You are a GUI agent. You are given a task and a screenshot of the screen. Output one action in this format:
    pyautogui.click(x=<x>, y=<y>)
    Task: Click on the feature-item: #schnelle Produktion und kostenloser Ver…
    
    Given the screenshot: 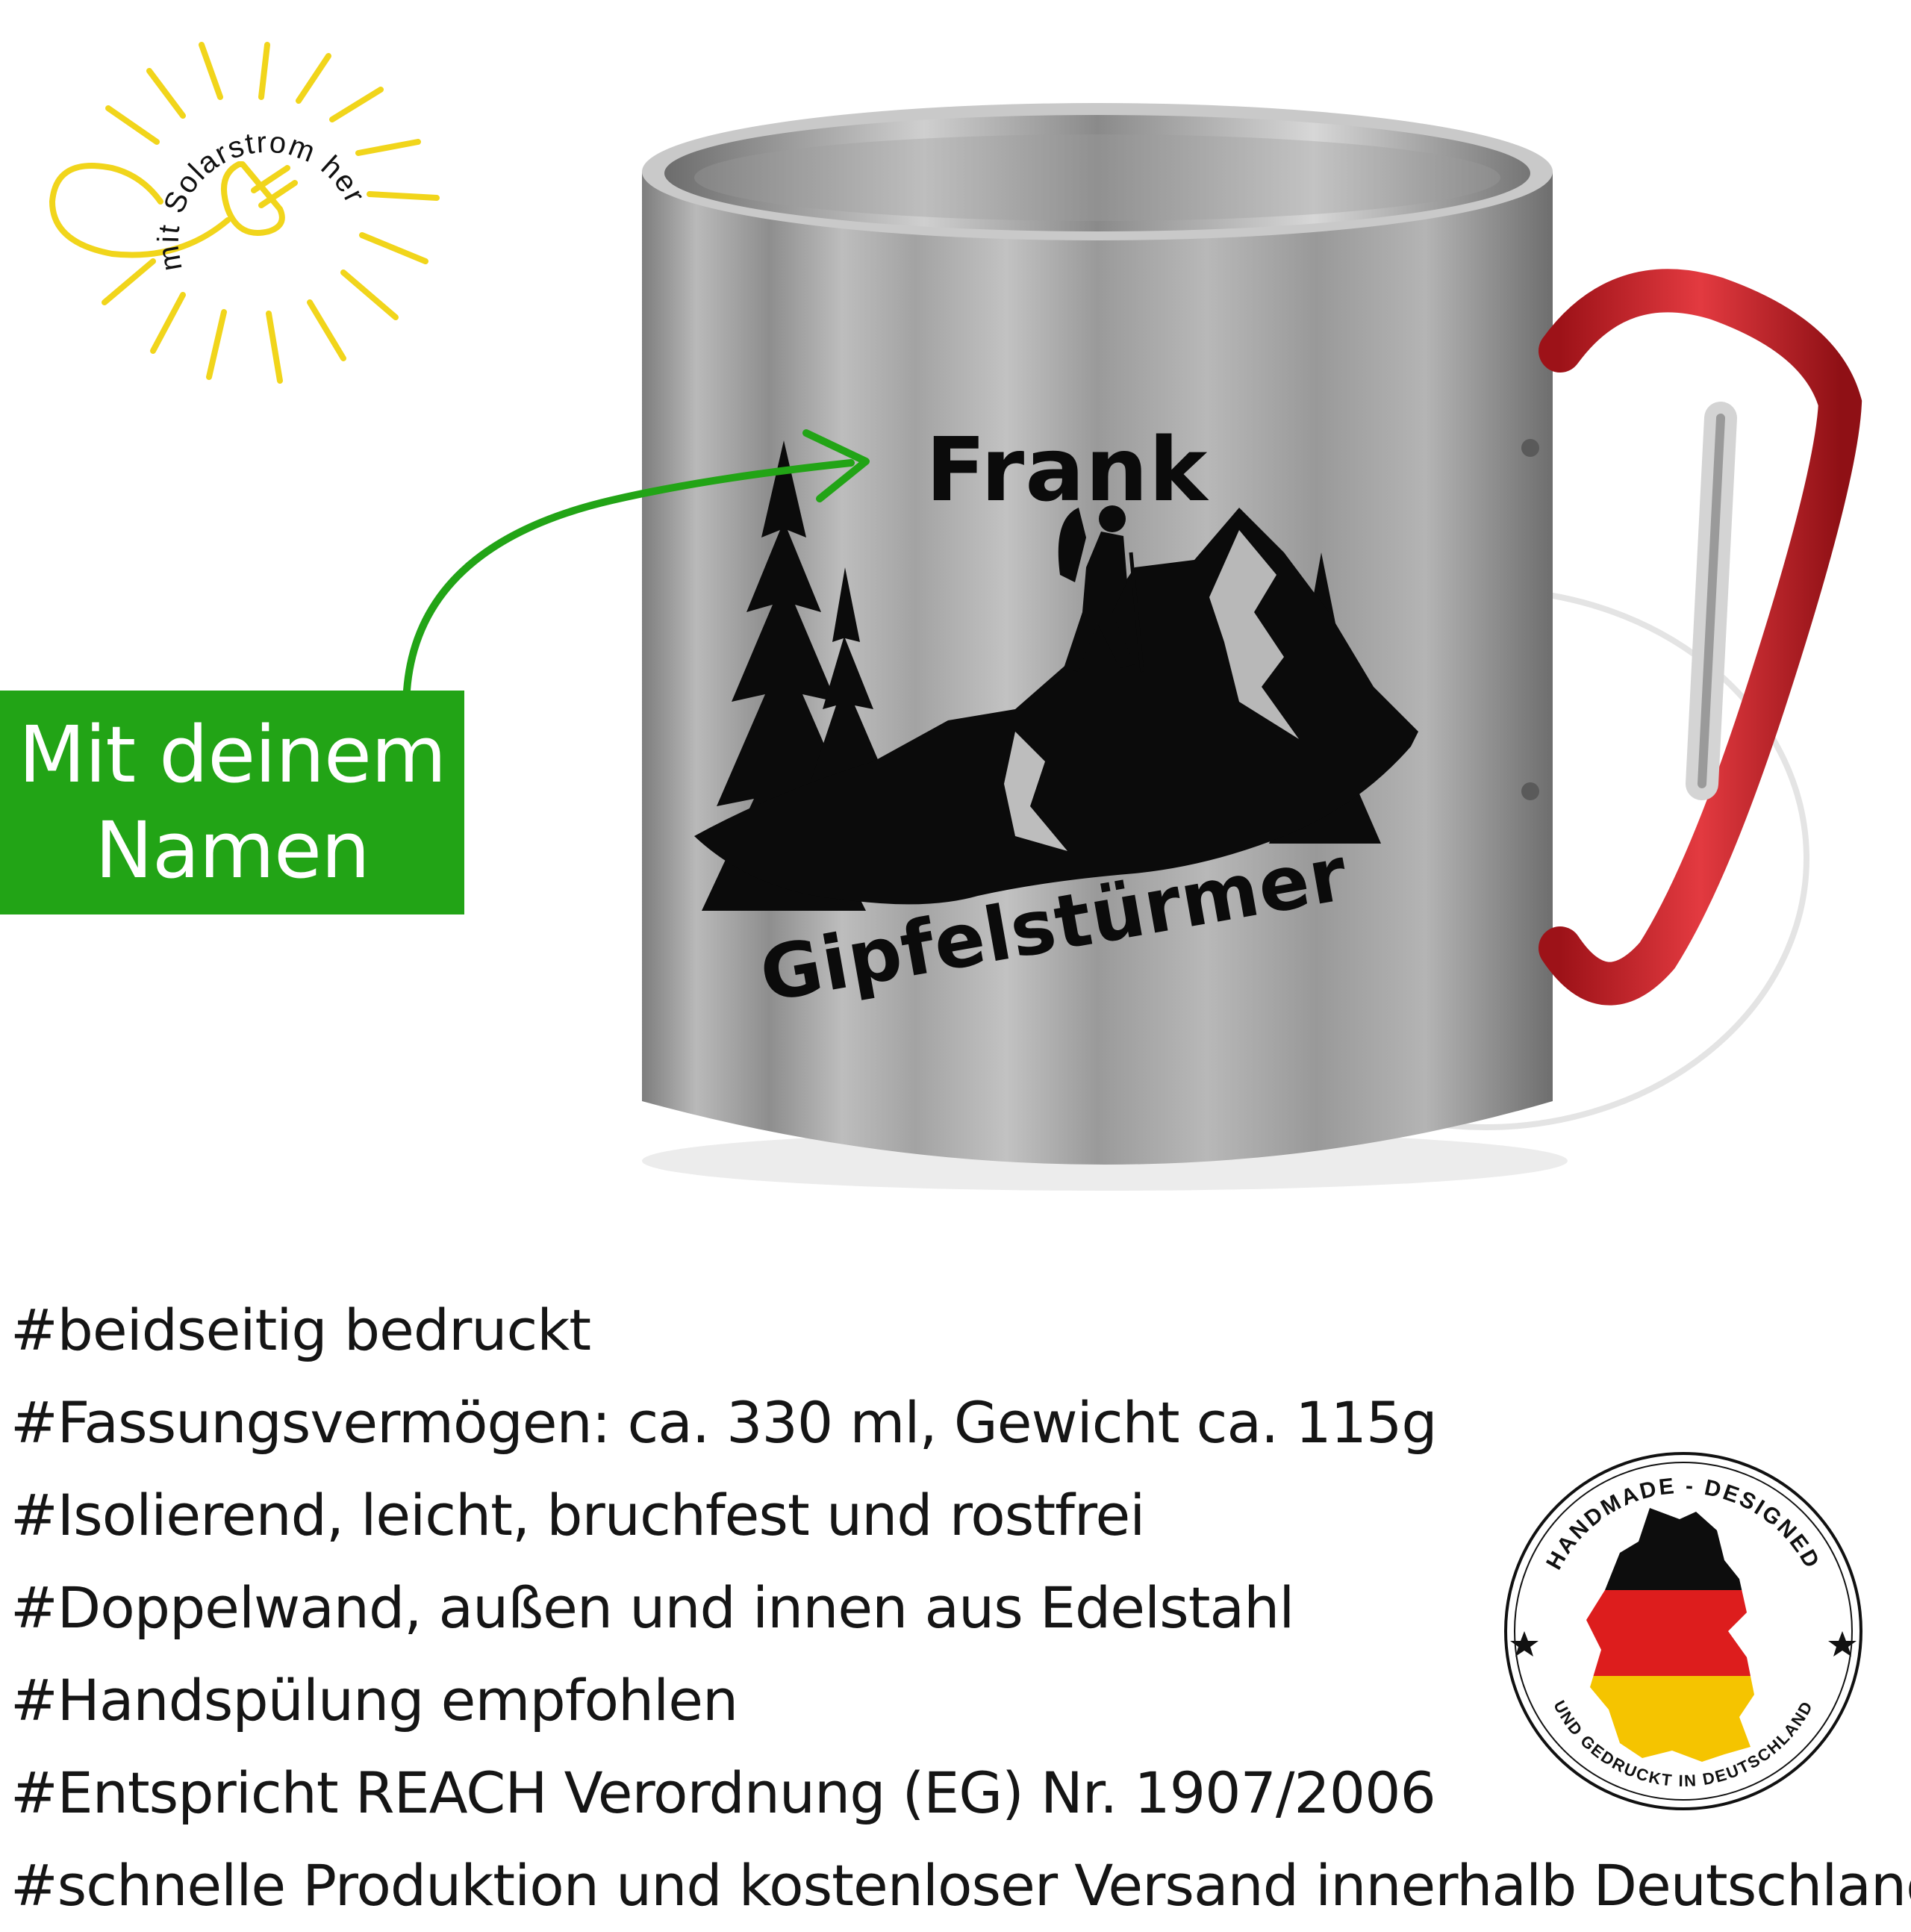 What is the action you would take?
    pyautogui.click(x=960, y=1885)
    